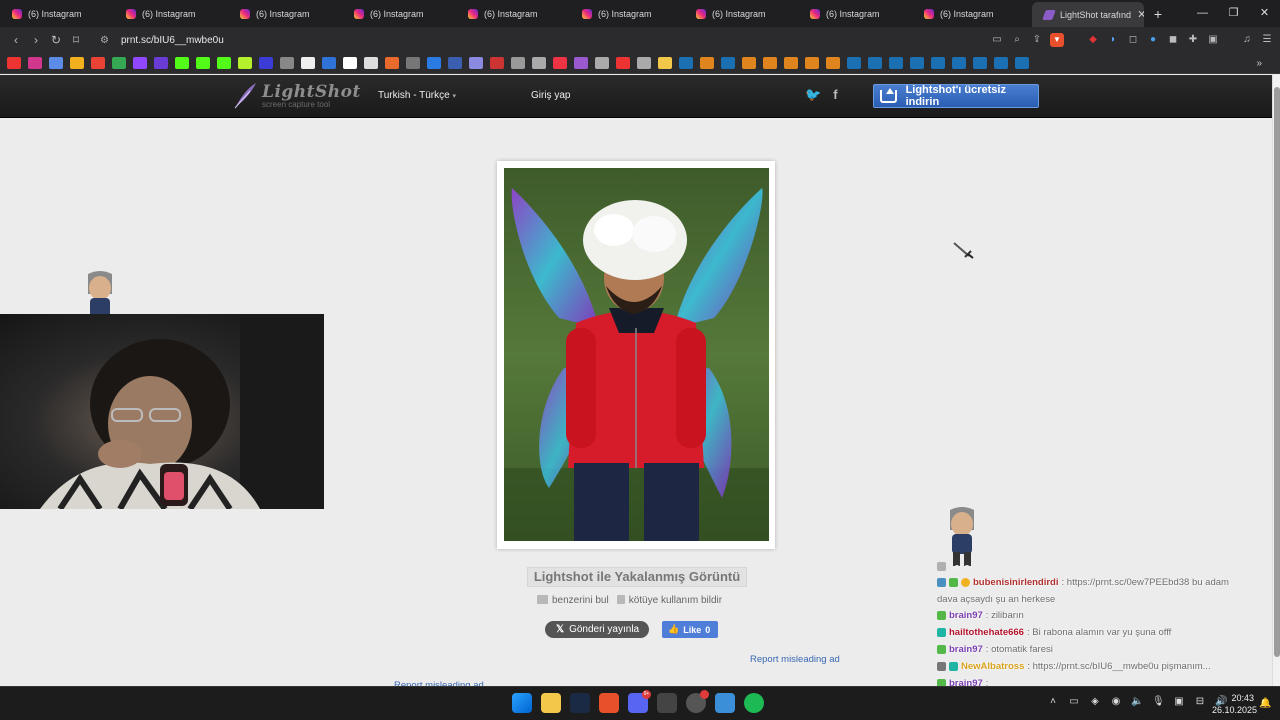  I want to click on media-icon: ♫, so click(1247, 40).